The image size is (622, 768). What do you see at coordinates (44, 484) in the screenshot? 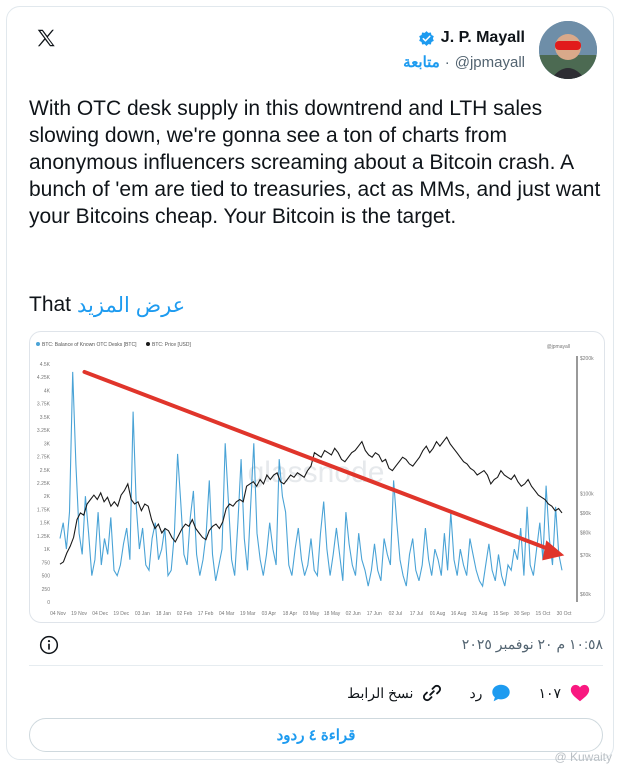
I see `y-left-tick-label: 2.25K` at bounding box center [44, 484].